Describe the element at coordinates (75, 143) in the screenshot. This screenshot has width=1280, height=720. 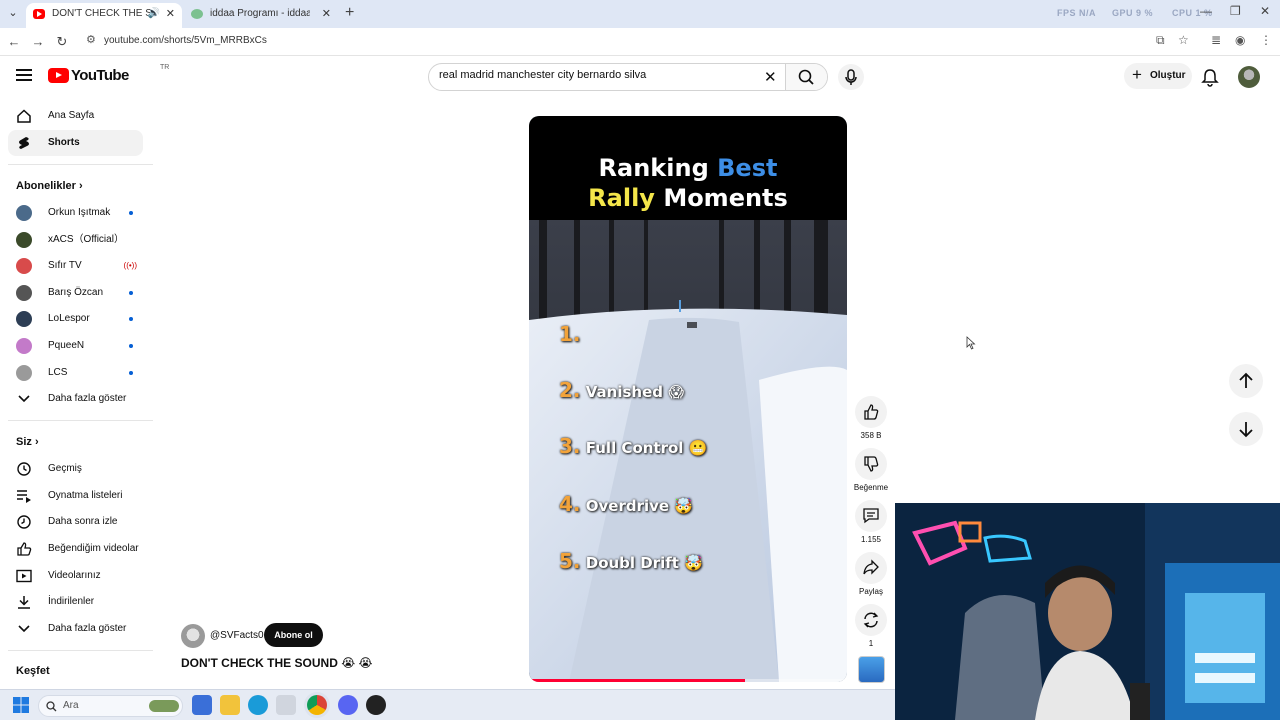
I see `sidebar-item-shorts: Shorts` at that location.